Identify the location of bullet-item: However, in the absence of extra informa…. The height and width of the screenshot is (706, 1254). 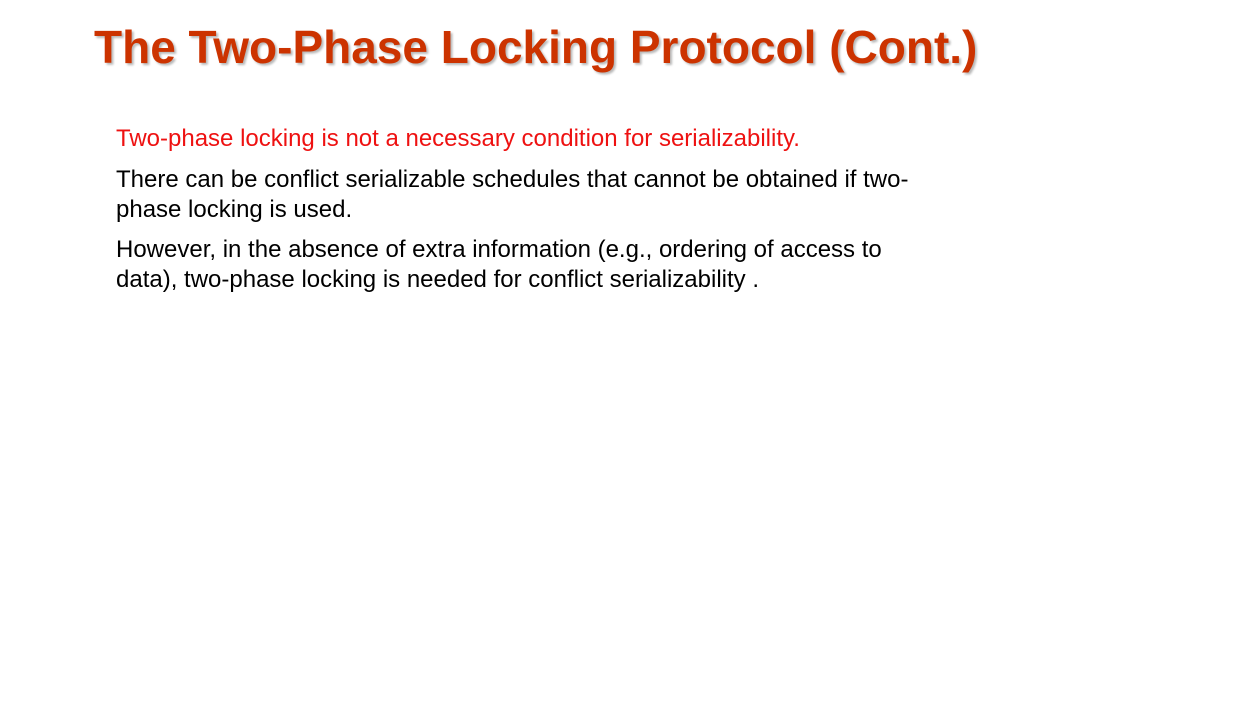
(499, 264).